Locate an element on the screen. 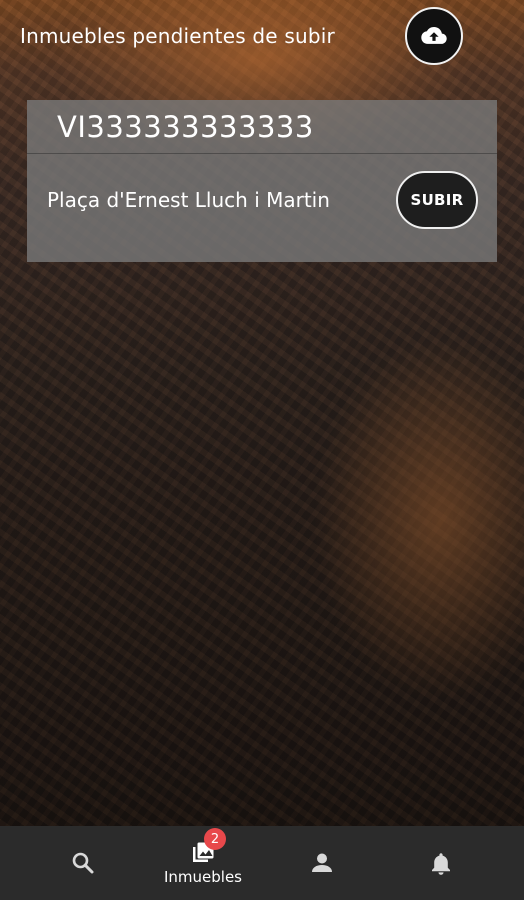  header: Inmuebles pendientes de subir is located at coordinates (262, 38).